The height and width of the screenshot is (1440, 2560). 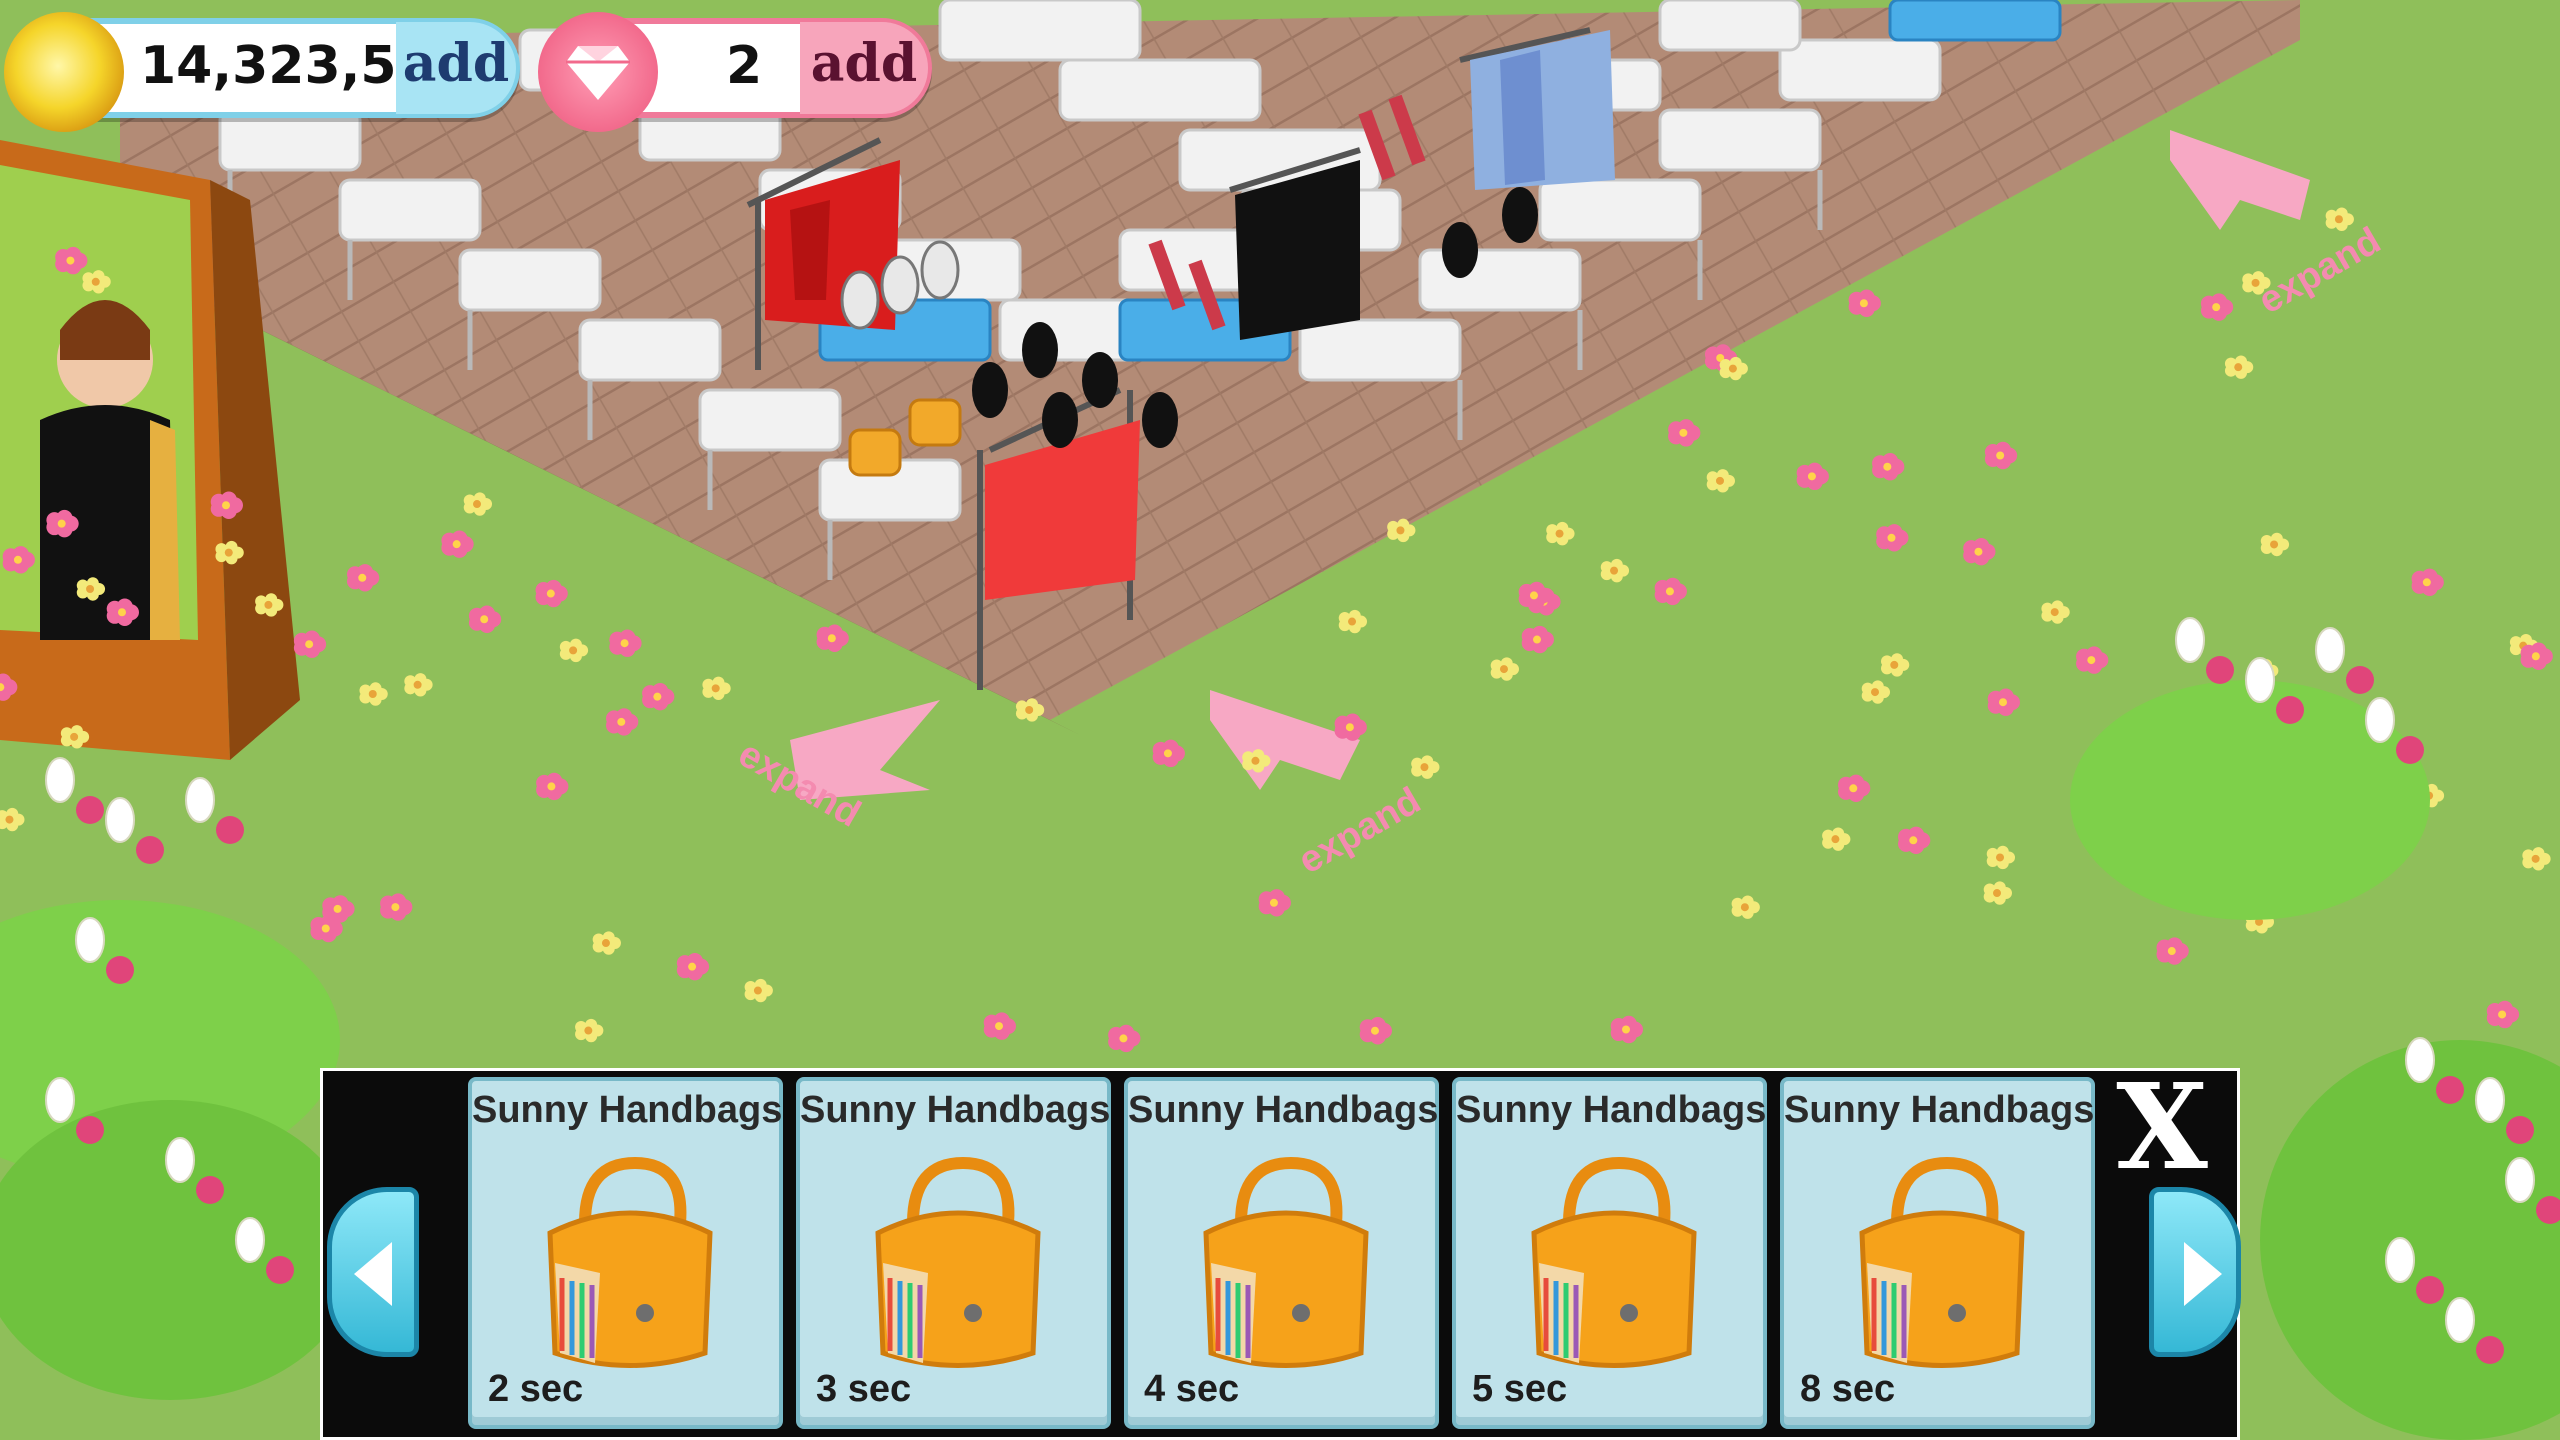 What do you see at coordinates (2162, 1127) in the screenshot?
I see `close-panel-button: X` at bounding box center [2162, 1127].